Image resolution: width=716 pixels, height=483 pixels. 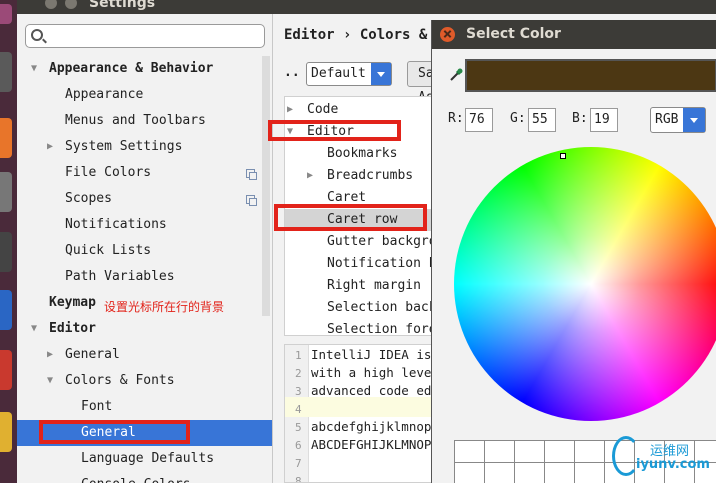 I want to click on color-tree-item-selection-background: Selection background, so click(x=364, y=308).